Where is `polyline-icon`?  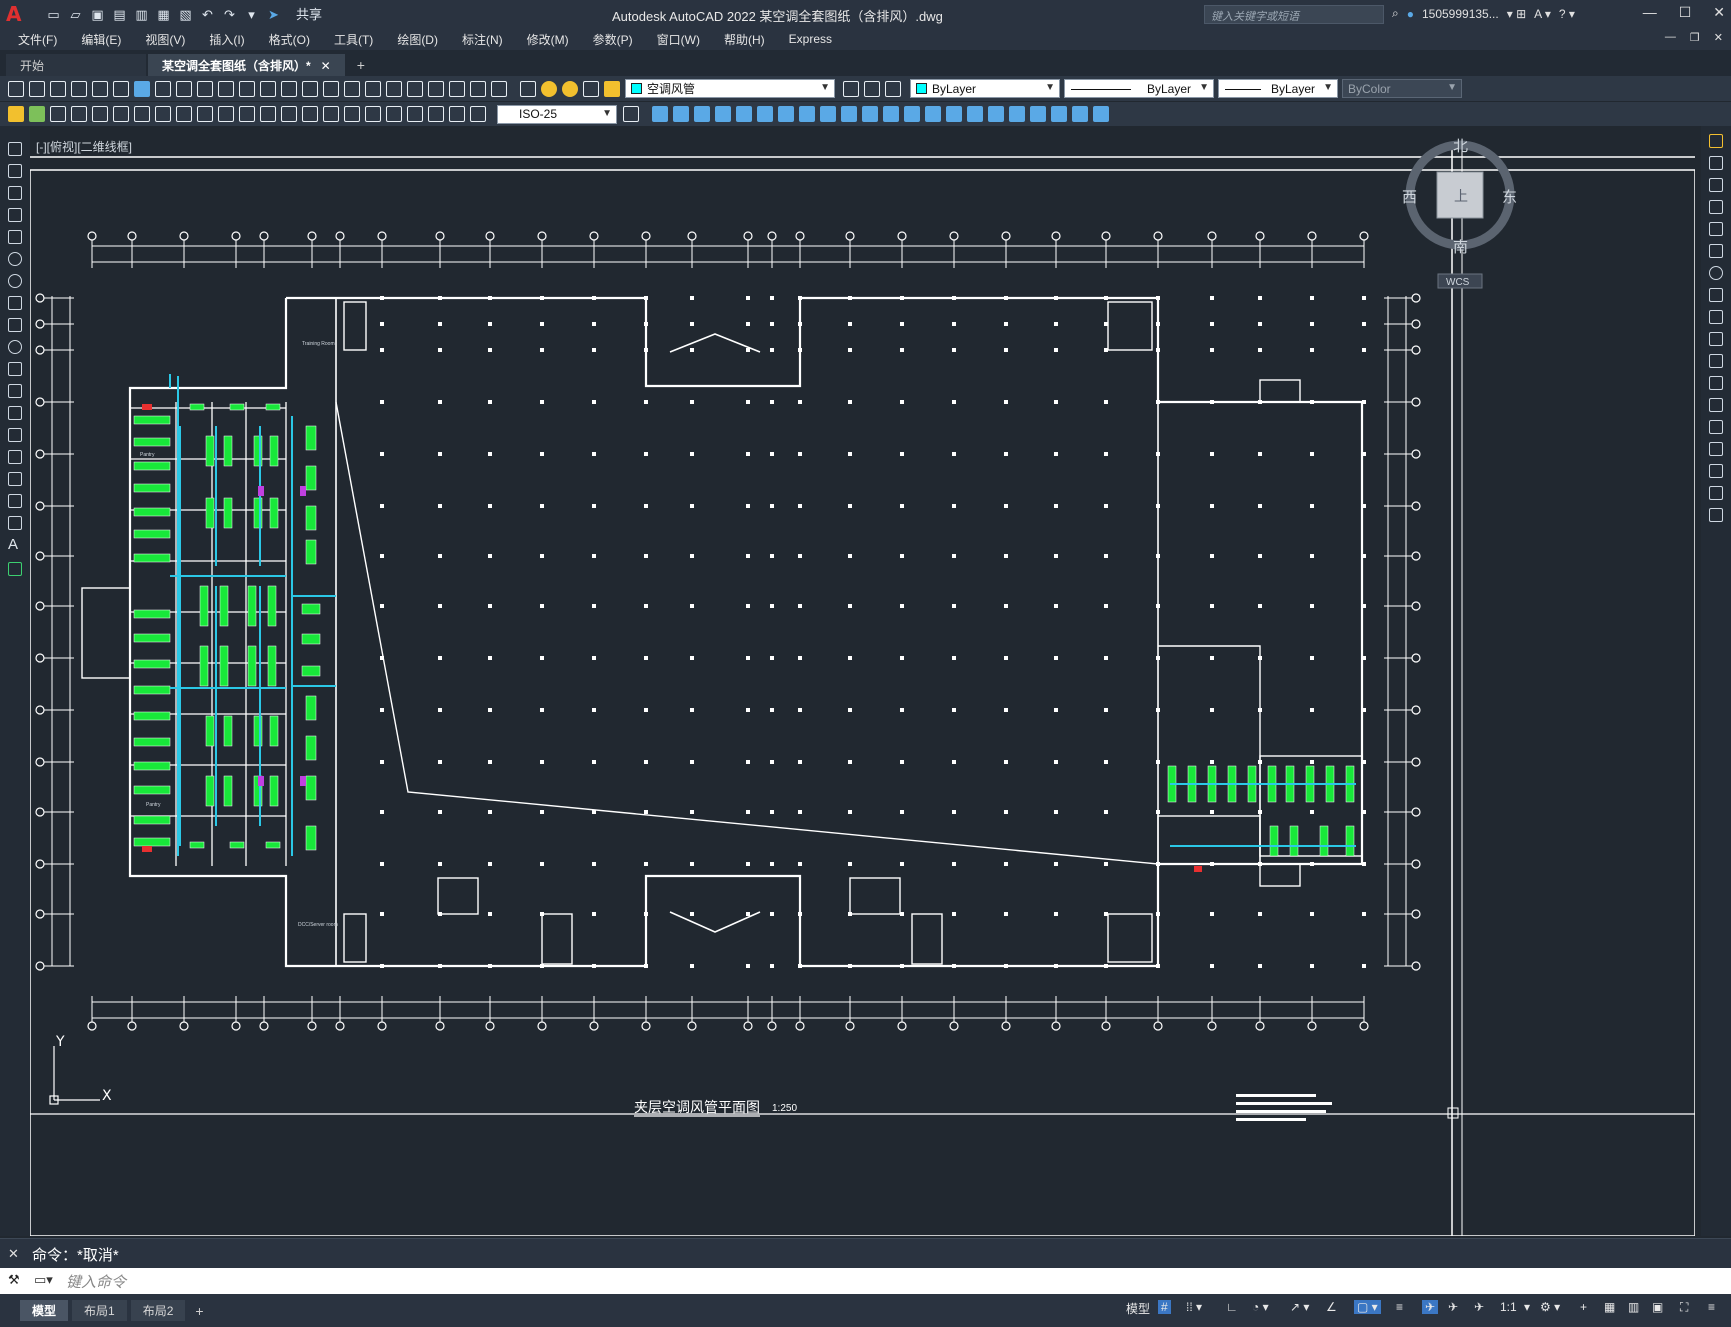 polyline-icon is located at coordinates (15, 193).